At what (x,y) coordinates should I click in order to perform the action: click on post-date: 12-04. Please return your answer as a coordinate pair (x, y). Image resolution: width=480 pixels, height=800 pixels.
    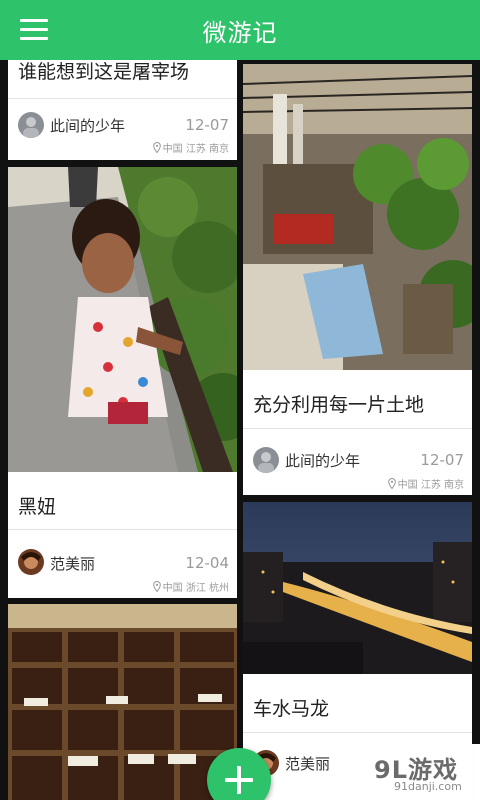
    Looking at the image, I should click on (207, 563).